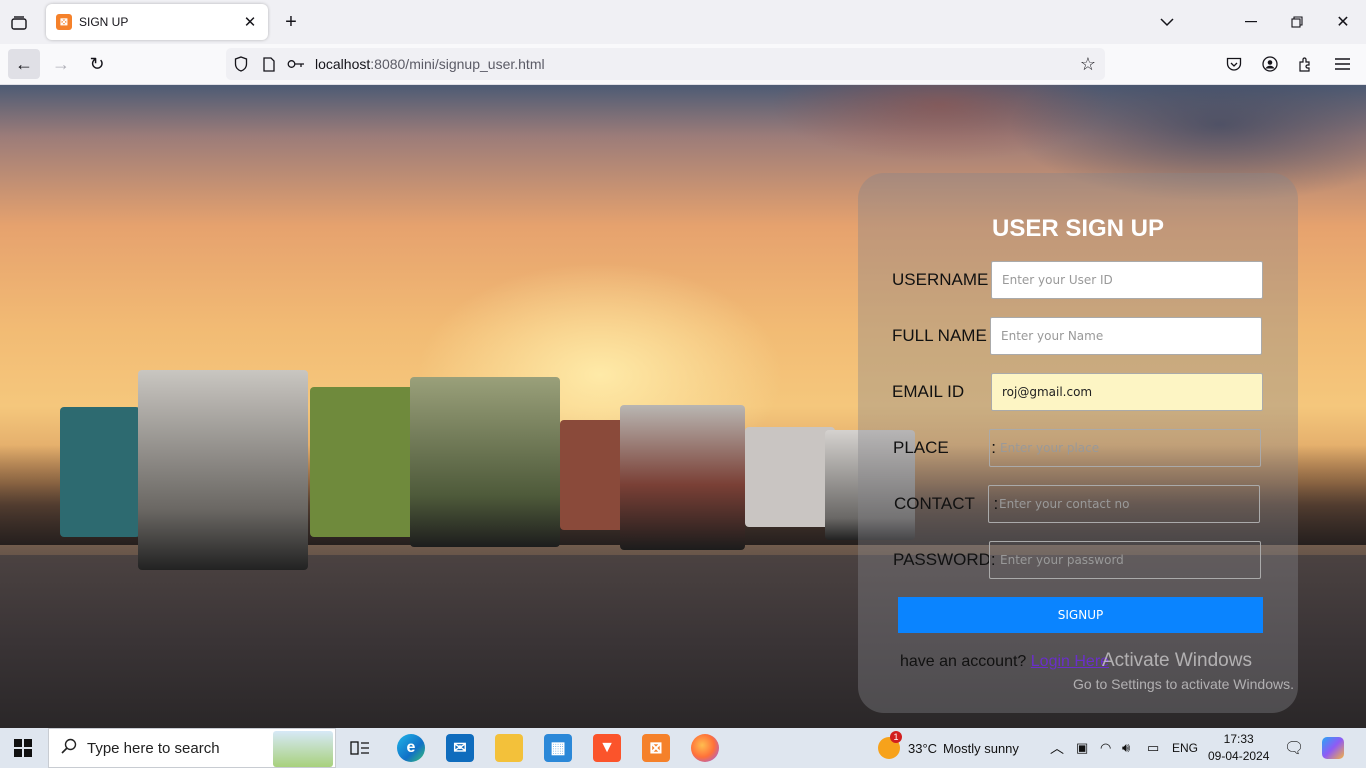 This screenshot has height=768, width=1366. What do you see at coordinates (360, 748) in the screenshot?
I see `task-view-icon` at bounding box center [360, 748].